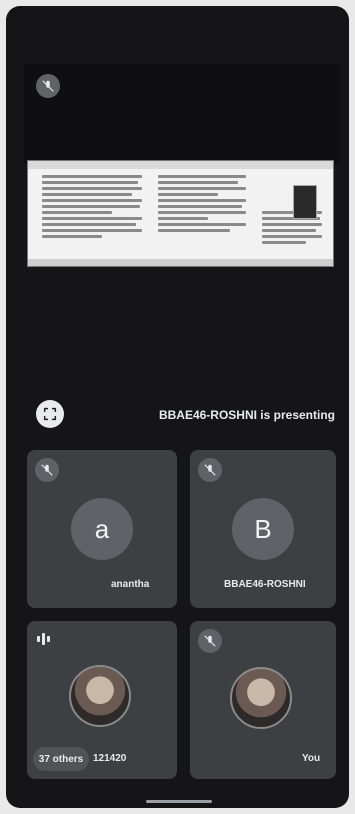 This screenshot has height=814, width=355. What do you see at coordinates (110, 758) in the screenshot?
I see `participant-name: 121420` at bounding box center [110, 758].